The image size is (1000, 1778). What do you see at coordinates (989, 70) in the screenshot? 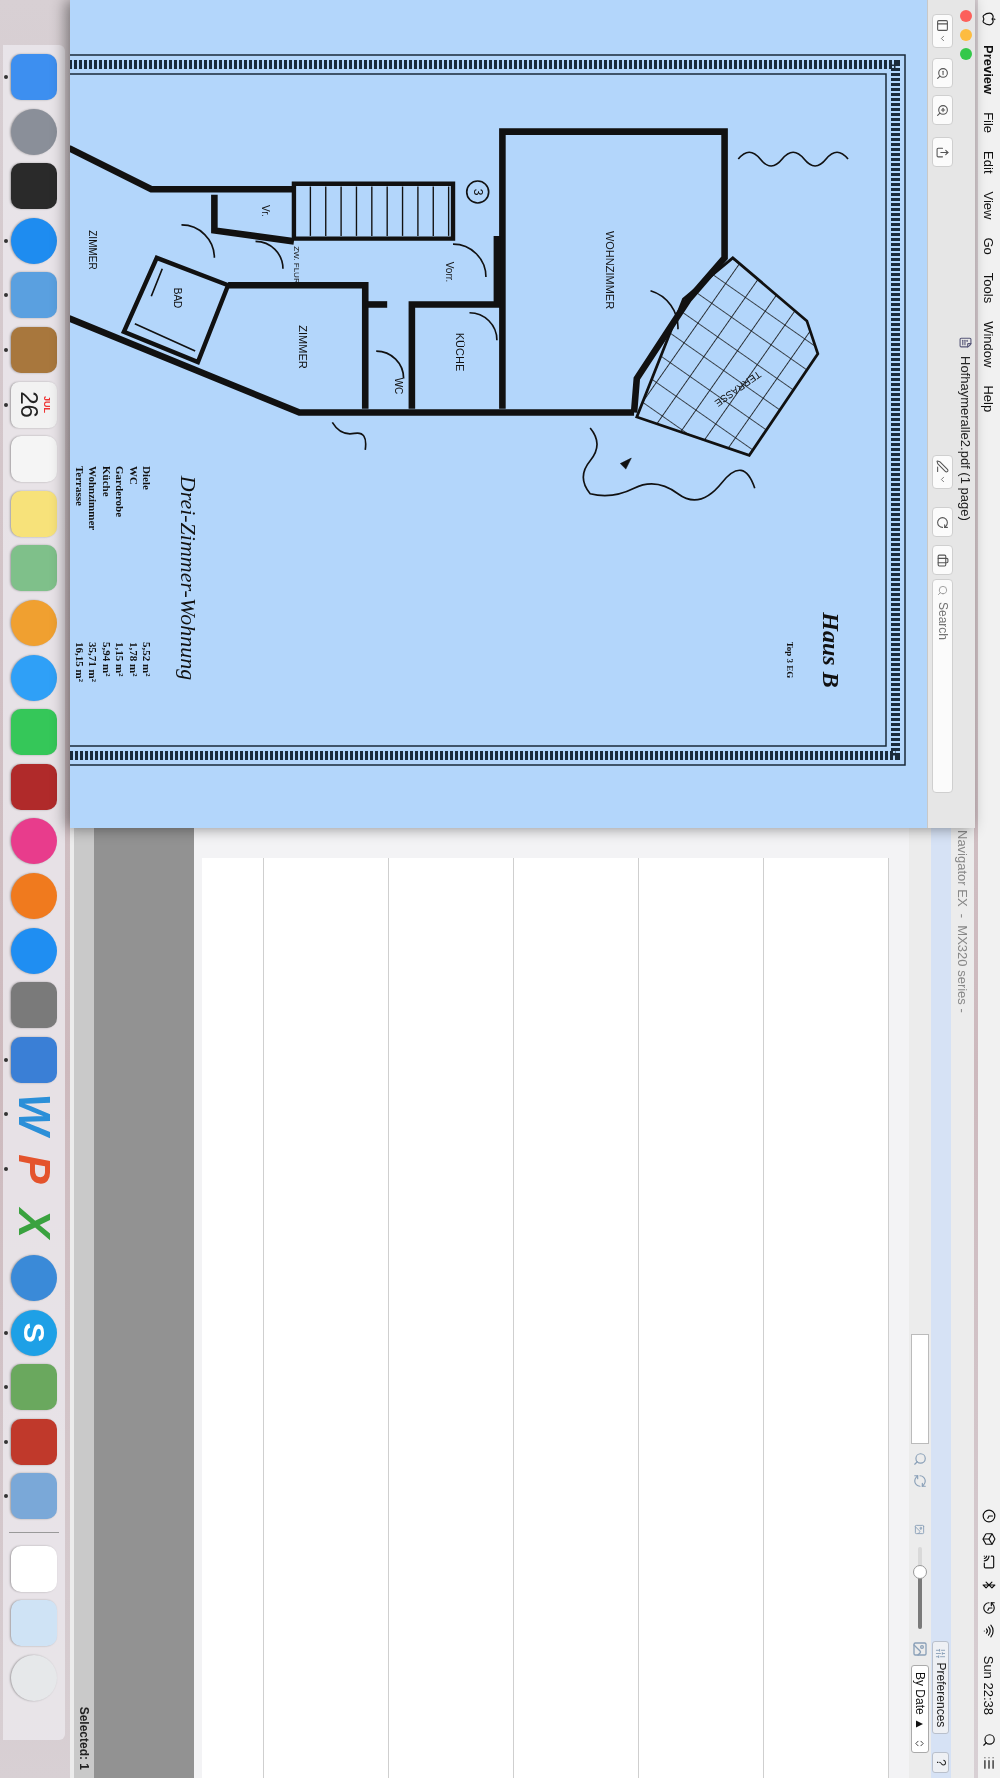
I see `app-menu: Preview` at bounding box center [989, 70].